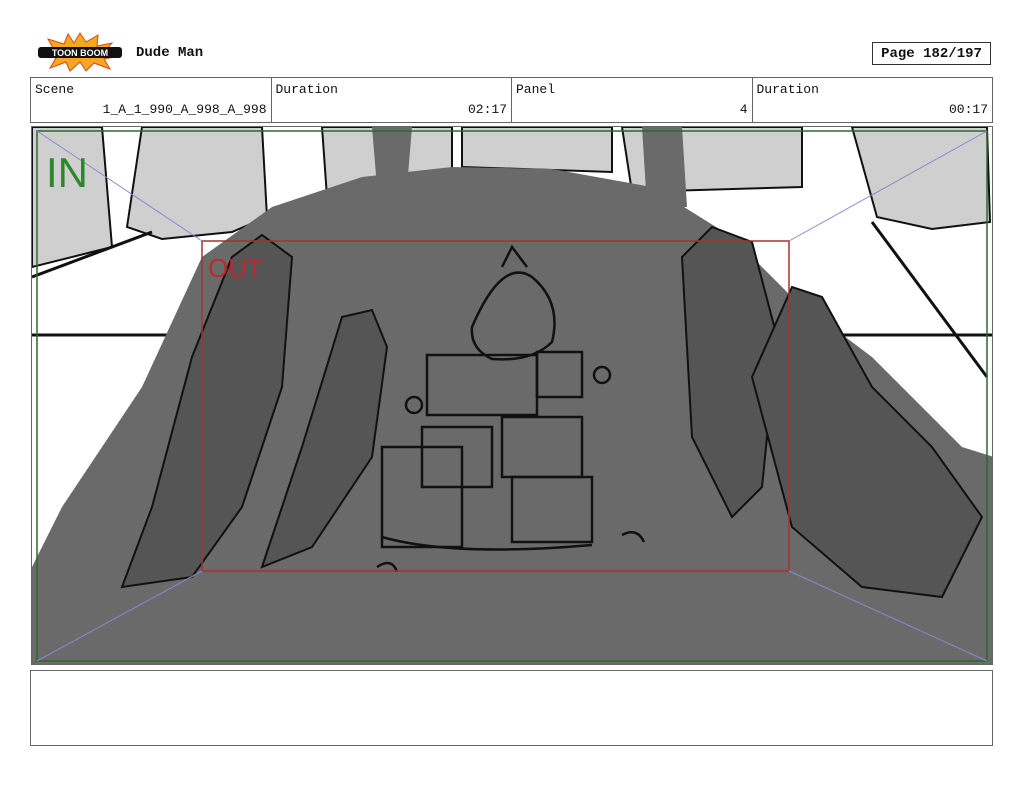 The image size is (1024, 793). I want to click on panel-duration-cell: Duration 00:17, so click(873, 100).